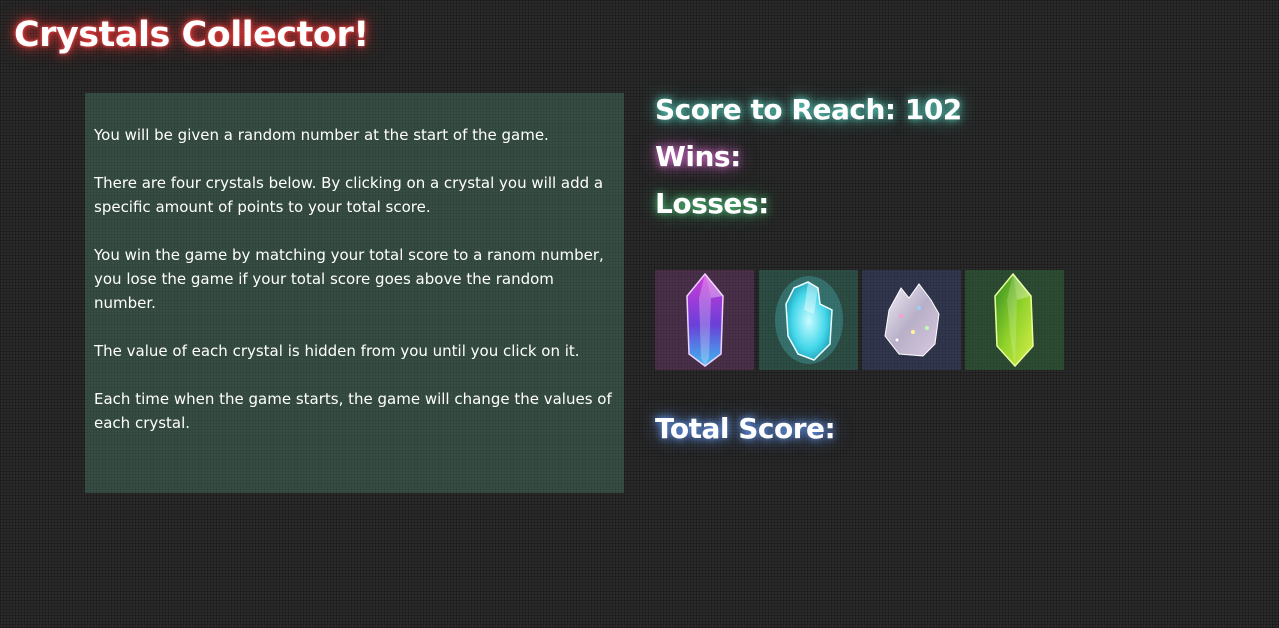  I want to click on losses-counter: Losses:, so click(712, 203).